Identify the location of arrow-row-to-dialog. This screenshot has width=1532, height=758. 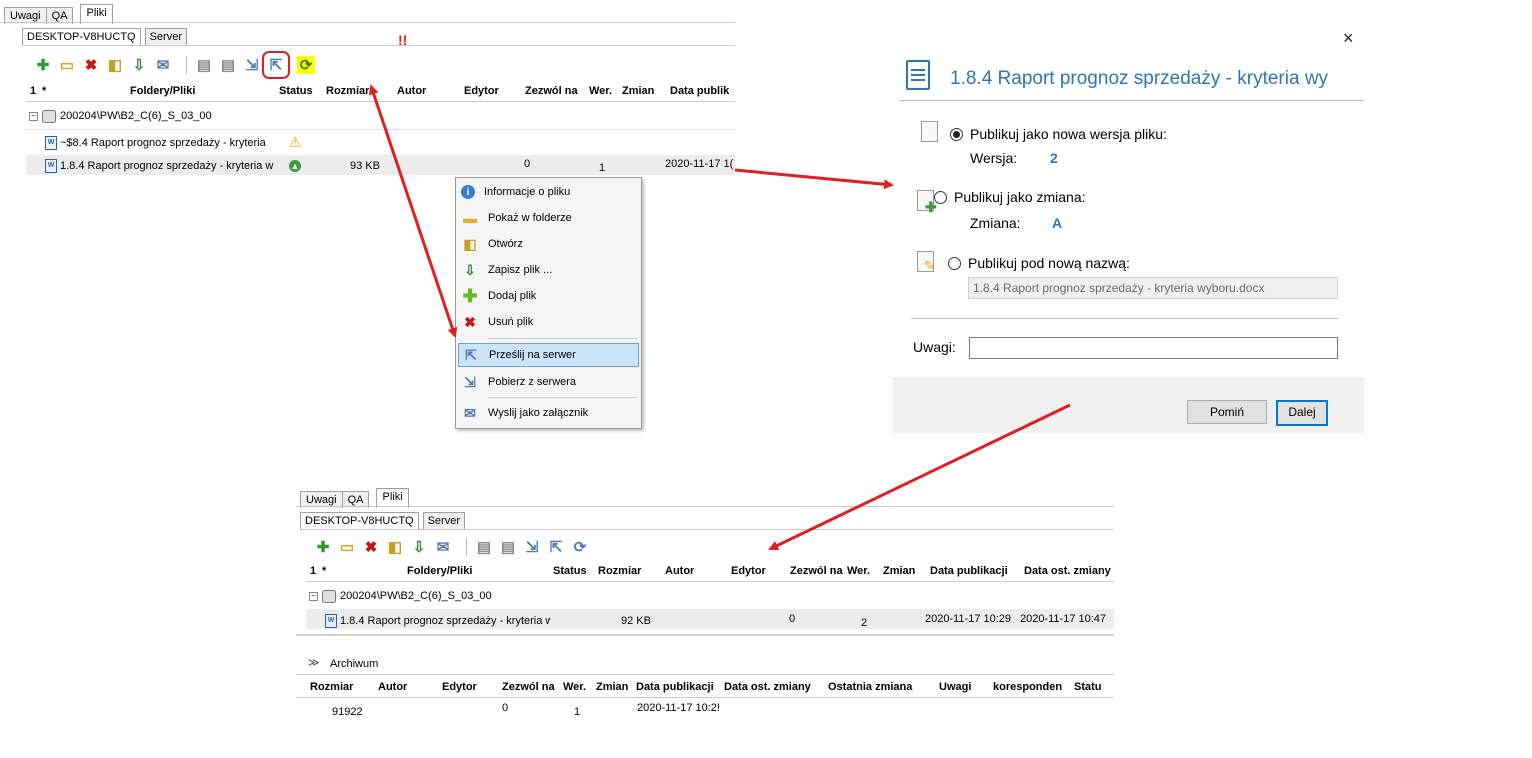
(814, 179).